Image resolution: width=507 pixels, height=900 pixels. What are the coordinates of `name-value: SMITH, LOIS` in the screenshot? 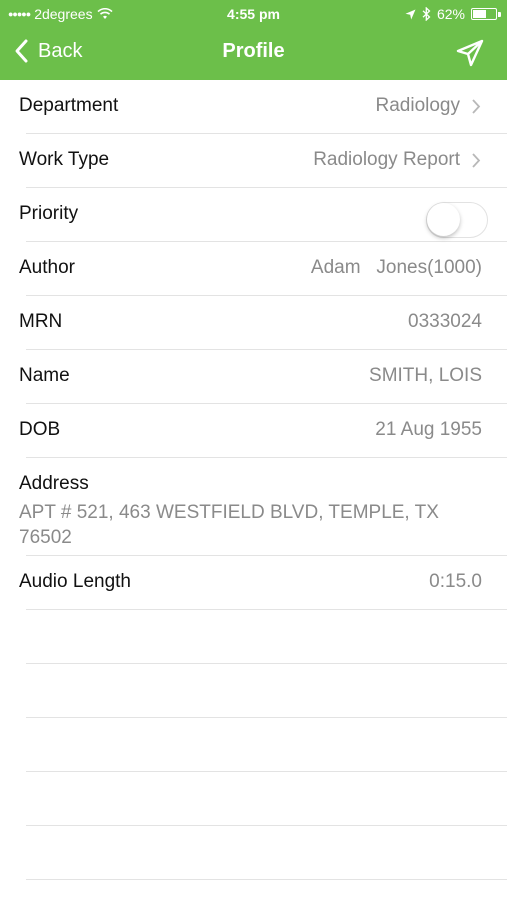 It's located at (425, 375).